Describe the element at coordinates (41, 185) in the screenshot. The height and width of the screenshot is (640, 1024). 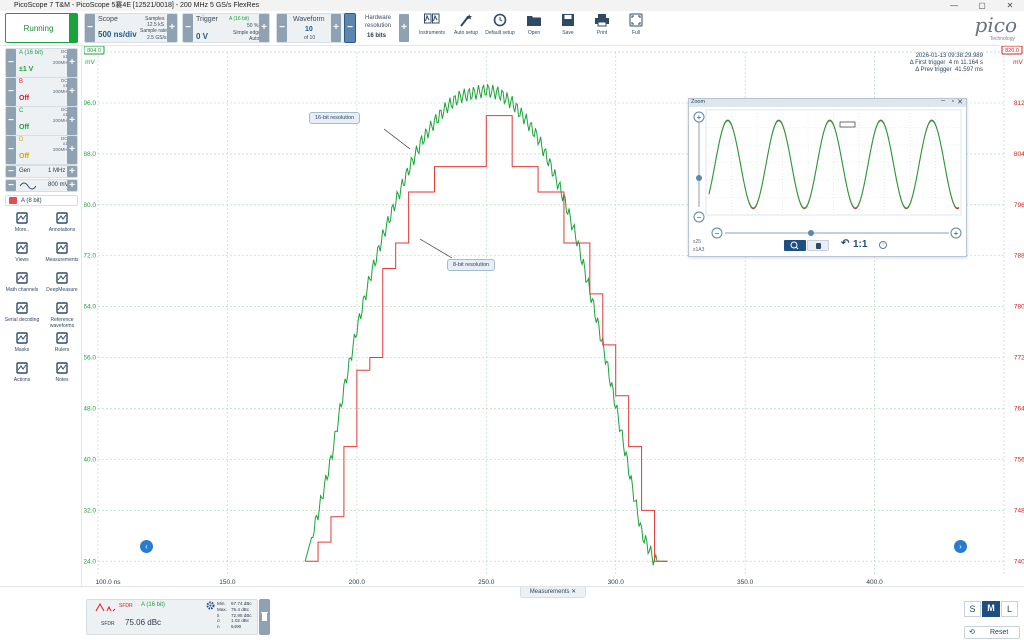
I see `gen-amp-row: − 800 mV +` at that location.